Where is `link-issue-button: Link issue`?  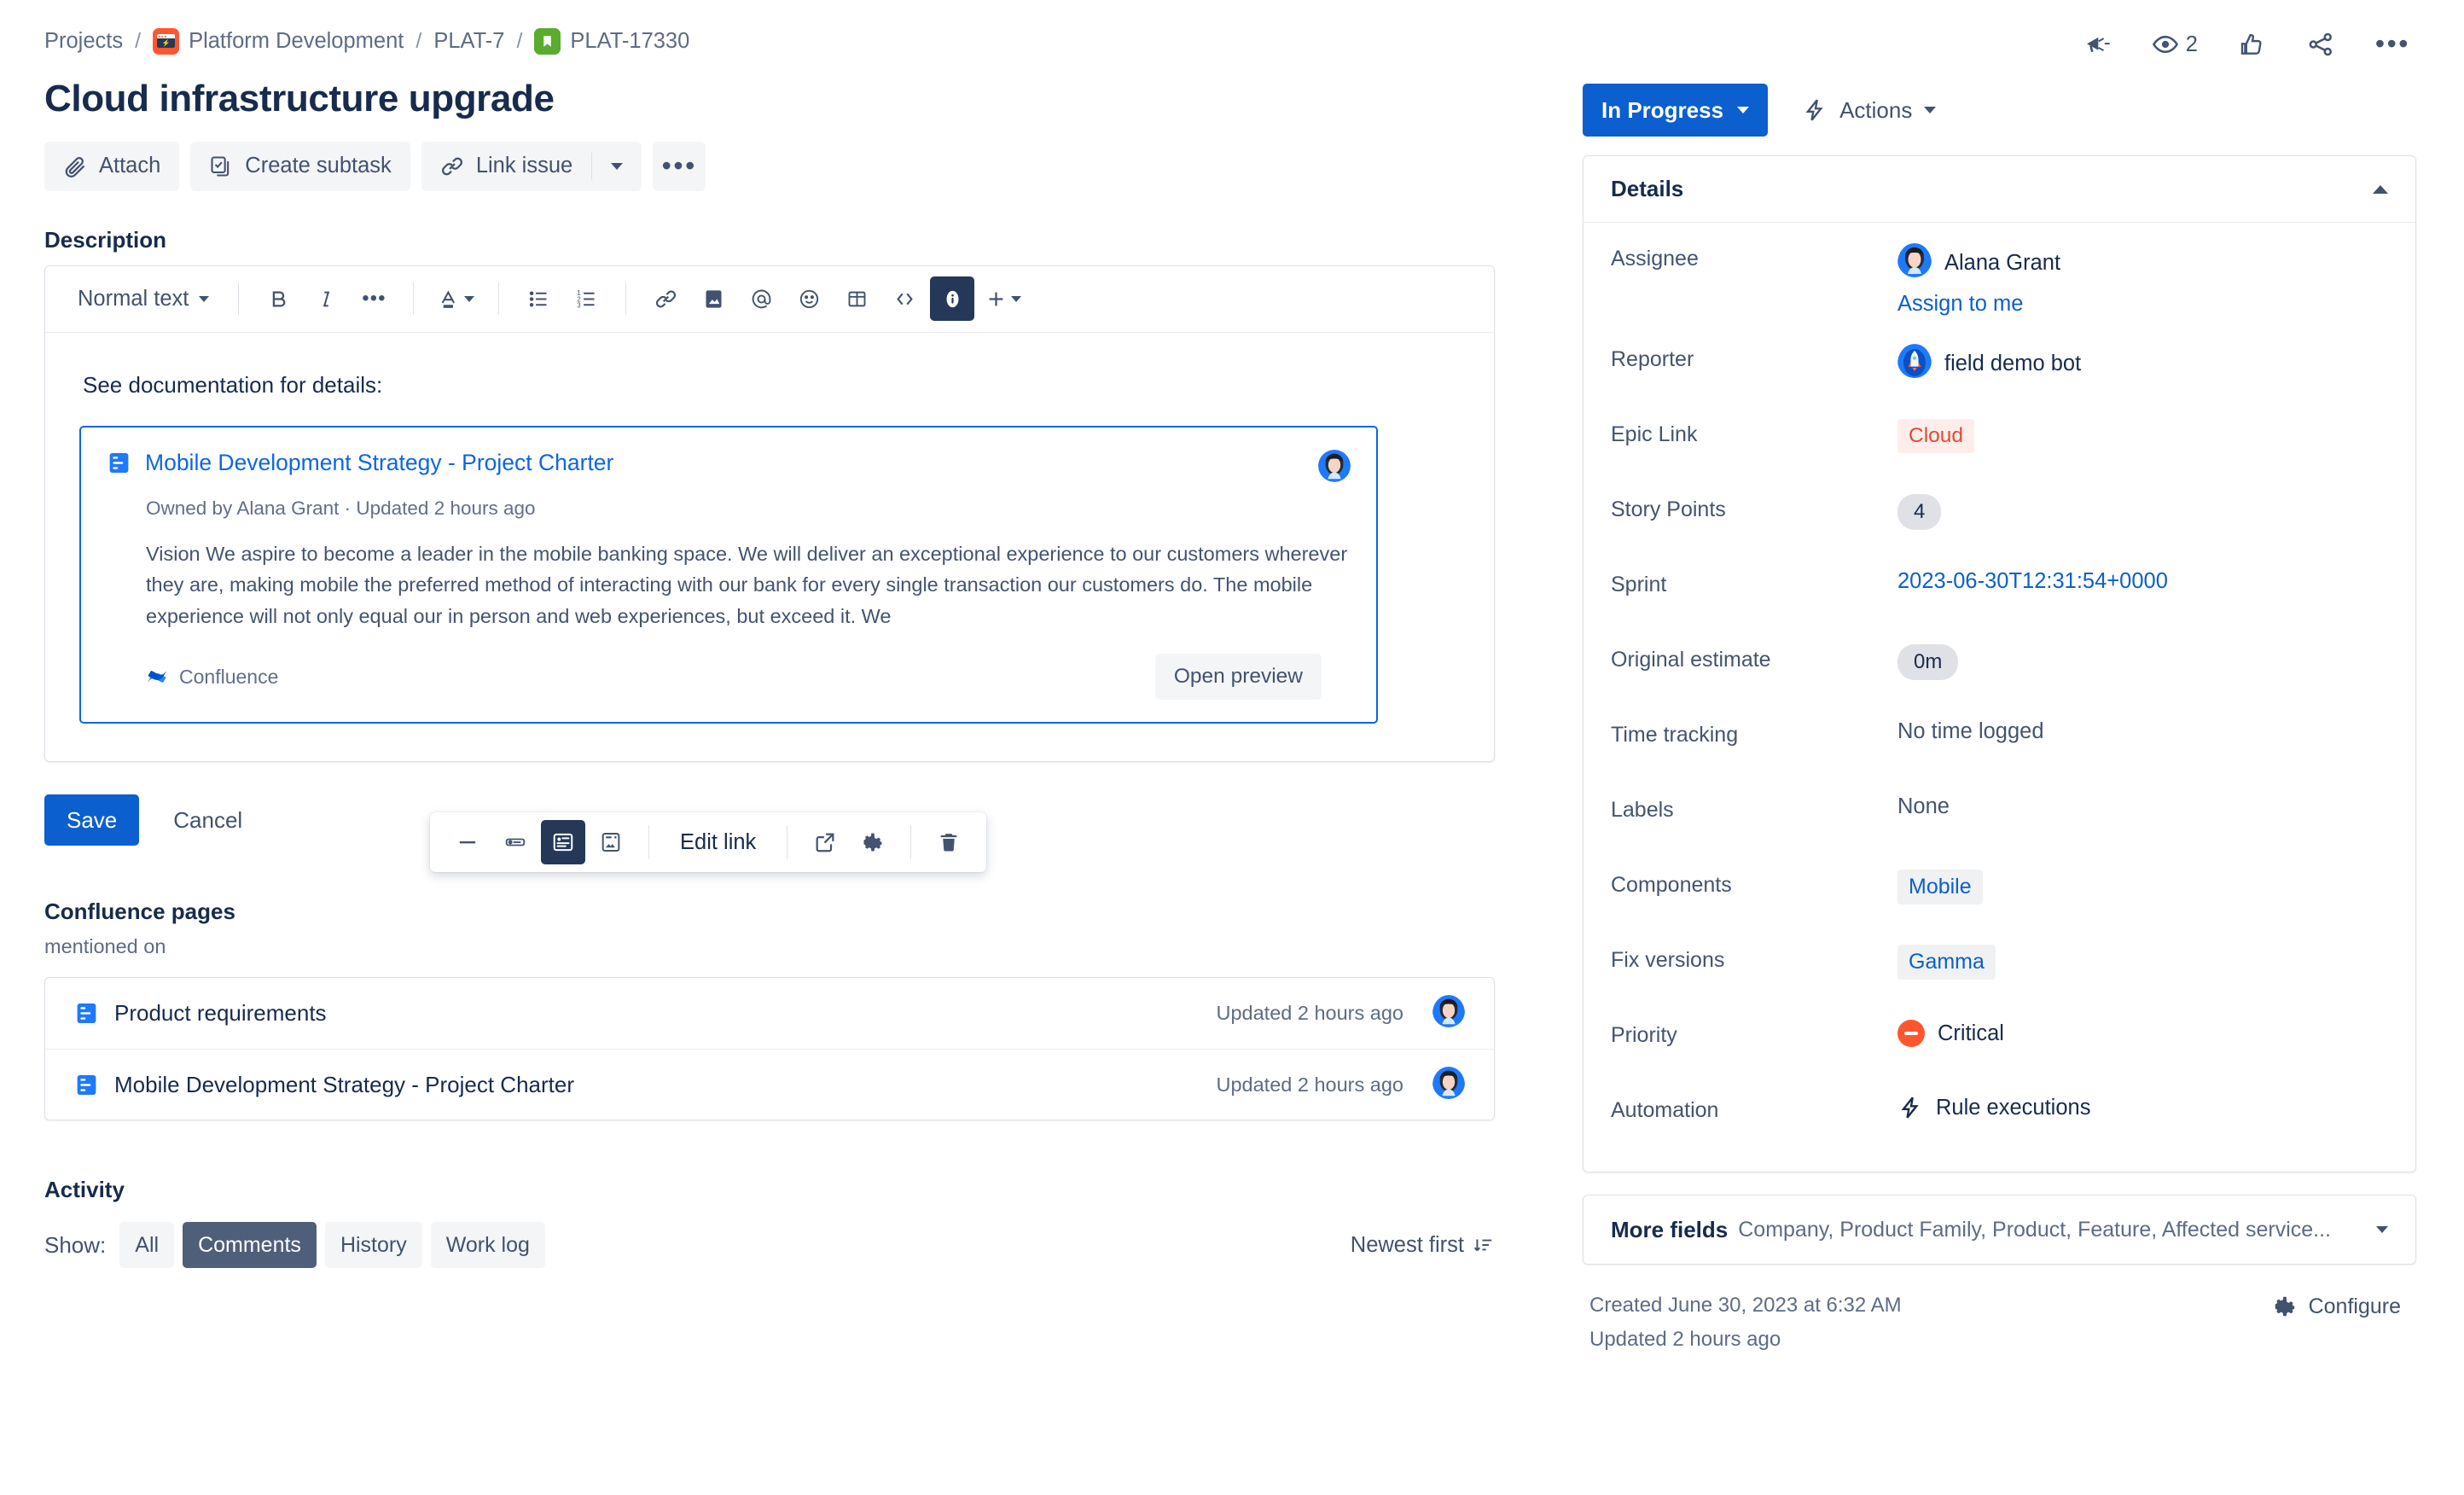 link-issue-button: Link issue is located at coordinates (506, 166).